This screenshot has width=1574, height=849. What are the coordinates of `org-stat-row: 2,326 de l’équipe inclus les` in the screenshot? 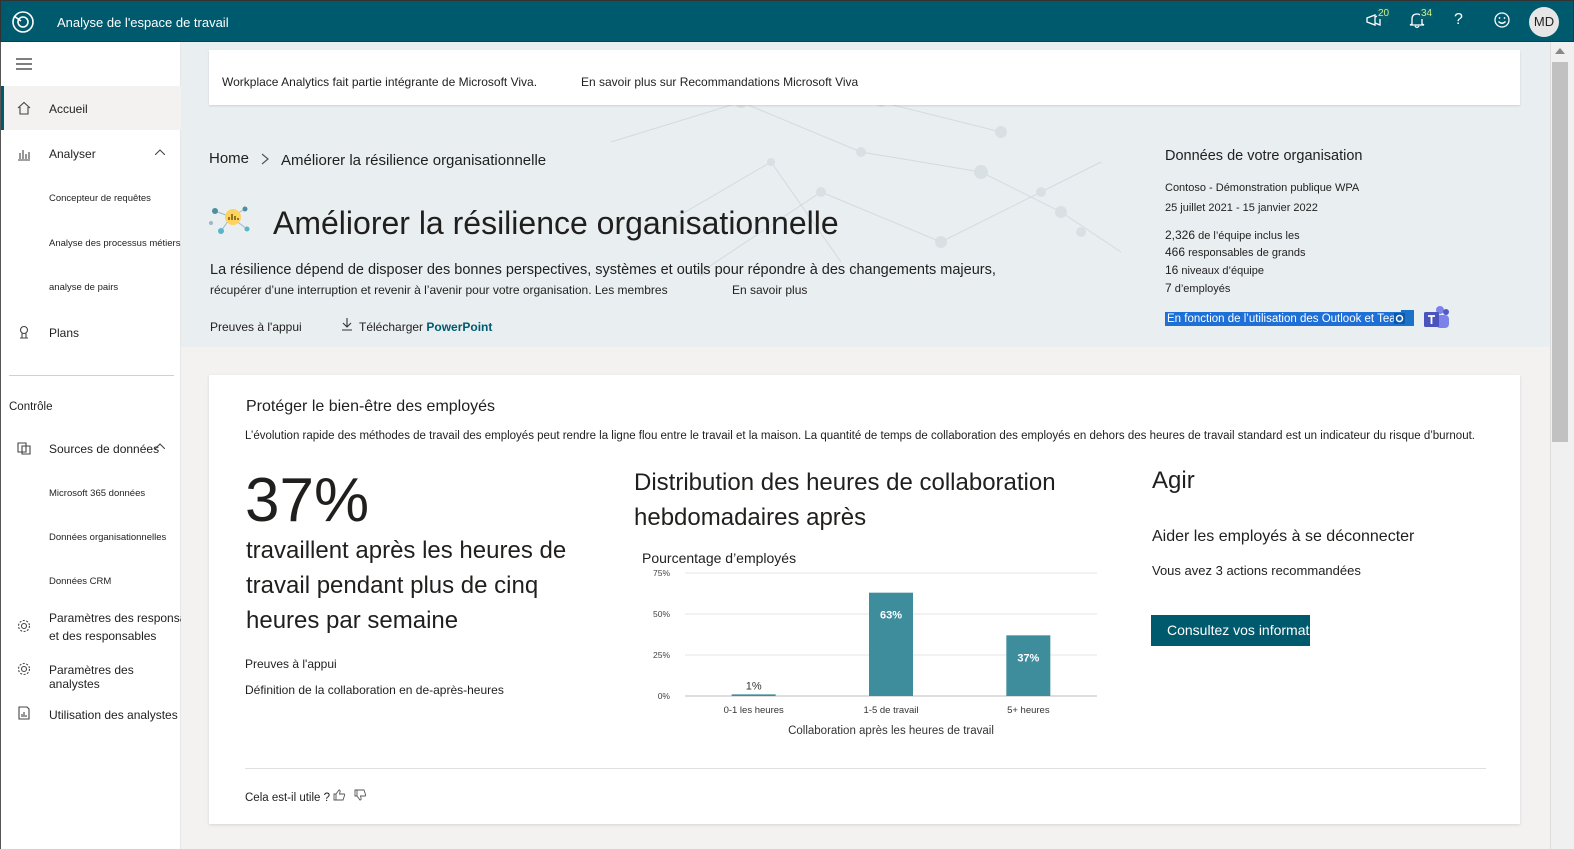 It's located at (1232, 235).